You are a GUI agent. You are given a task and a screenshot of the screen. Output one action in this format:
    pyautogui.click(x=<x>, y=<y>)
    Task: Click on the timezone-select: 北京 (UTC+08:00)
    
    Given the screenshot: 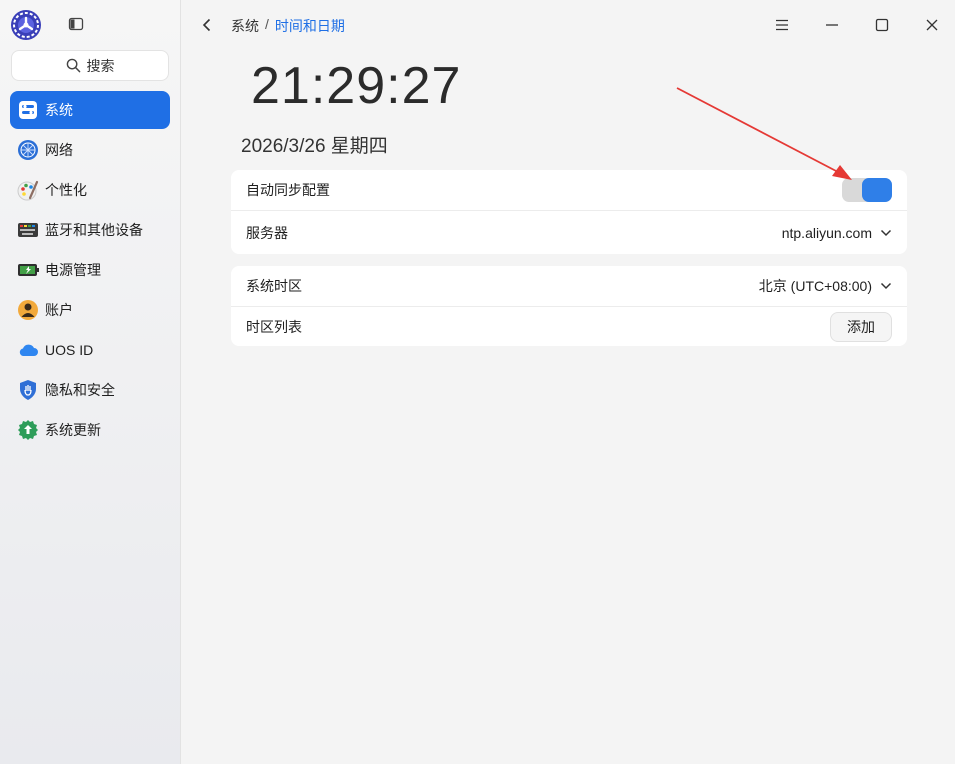 What is the action you would take?
    pyautogui.click(x=825, y=286)
    